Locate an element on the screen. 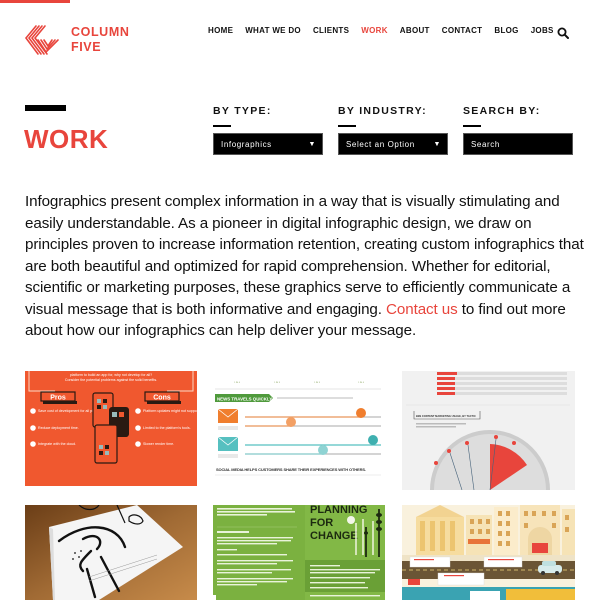  search-icon is located at coordinates (563, 33).